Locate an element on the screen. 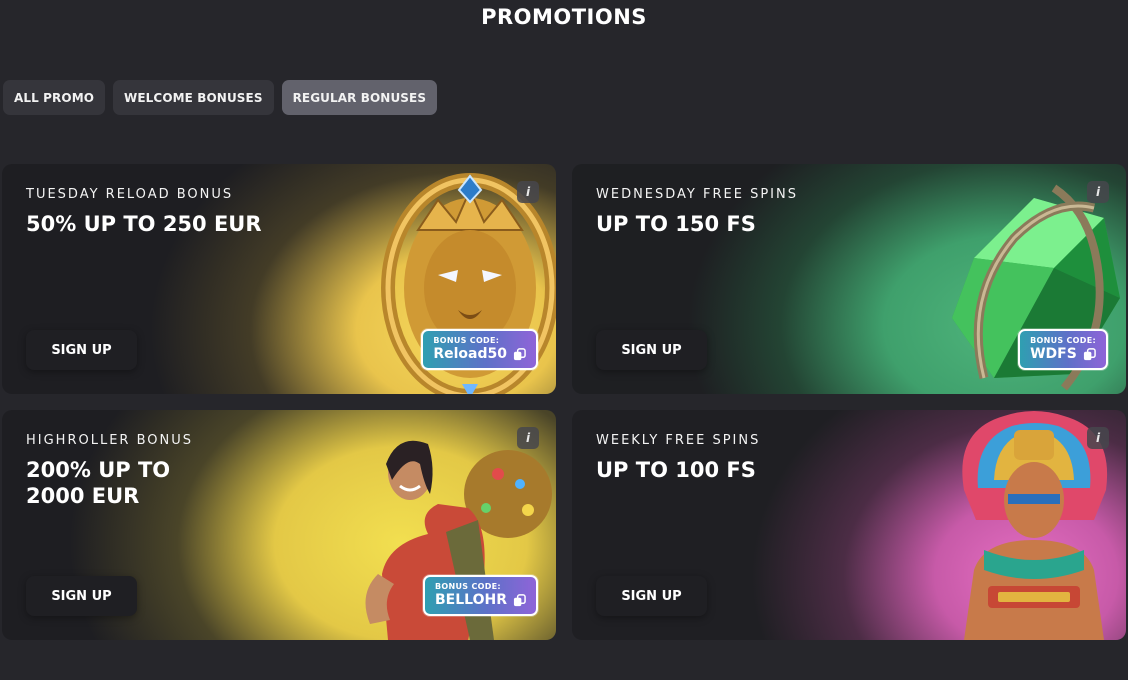 The width and height of the screenshot is (1128, 680). promo-card-label: WEEKLY FREE SPINS is located at coordinates (678, 440).